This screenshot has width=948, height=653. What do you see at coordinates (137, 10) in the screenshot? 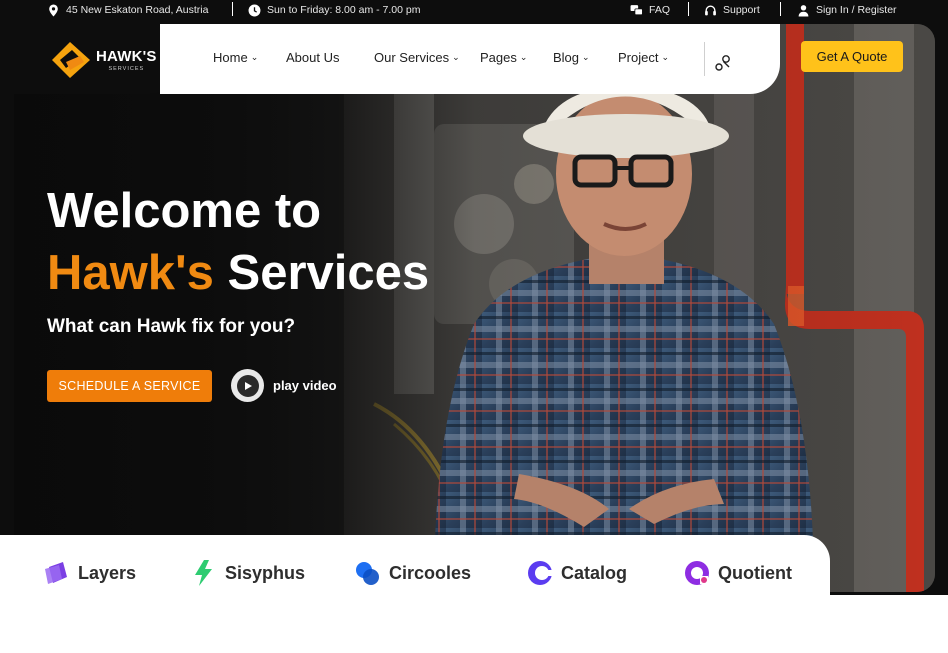
I see `address-text: 45 New Eskaton Road, Austria` at bounding box center [137, 10].